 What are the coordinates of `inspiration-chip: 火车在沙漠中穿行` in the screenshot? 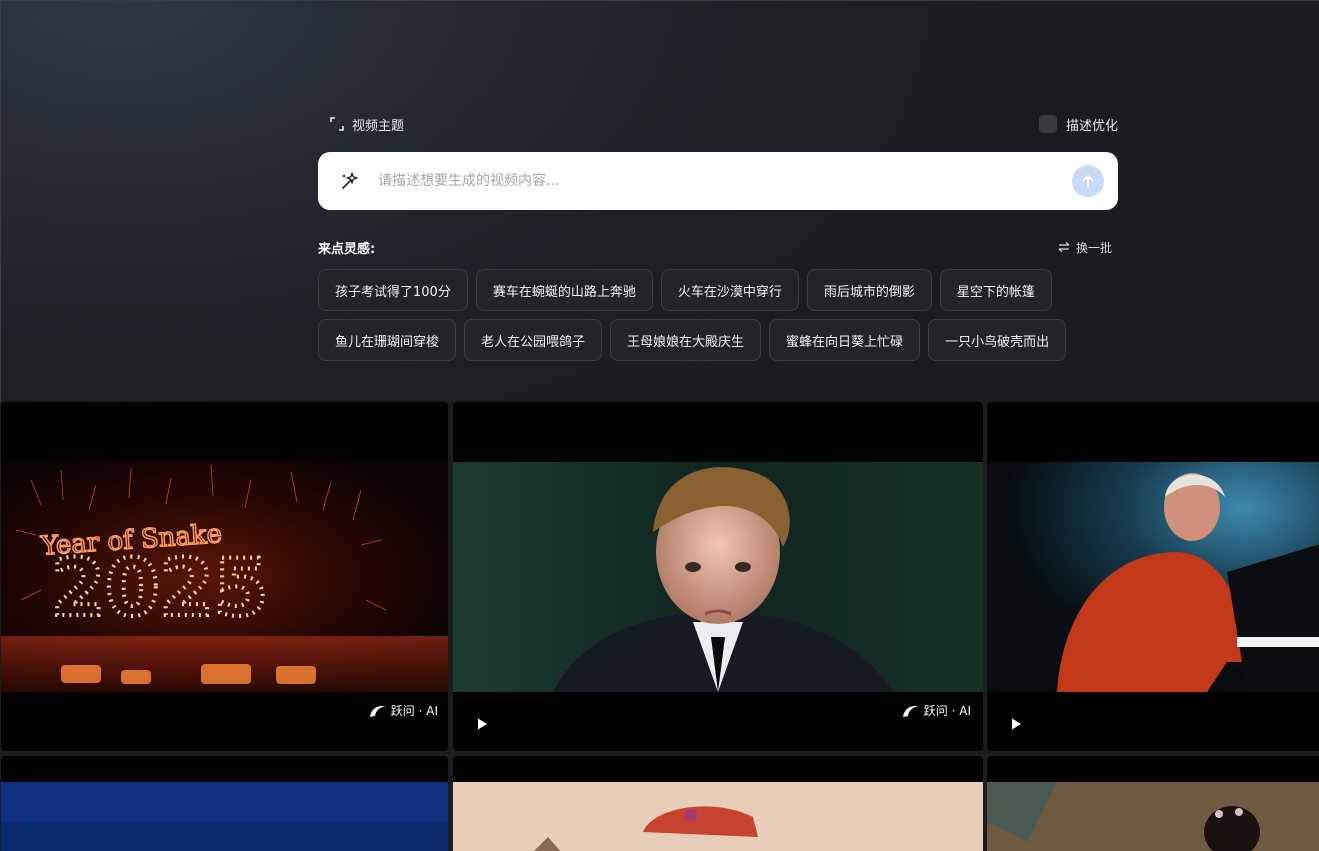 It's located at (729, 290).